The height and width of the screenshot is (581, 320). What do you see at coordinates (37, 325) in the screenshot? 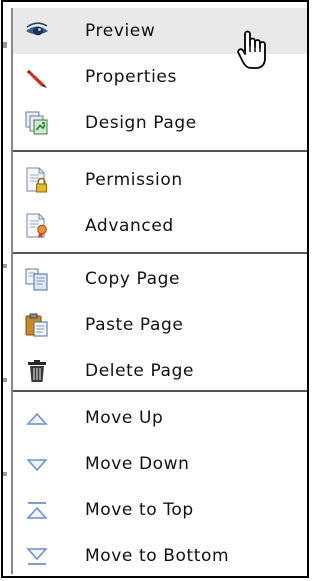
I see `paste-icon` at bounding box center [37, 325].